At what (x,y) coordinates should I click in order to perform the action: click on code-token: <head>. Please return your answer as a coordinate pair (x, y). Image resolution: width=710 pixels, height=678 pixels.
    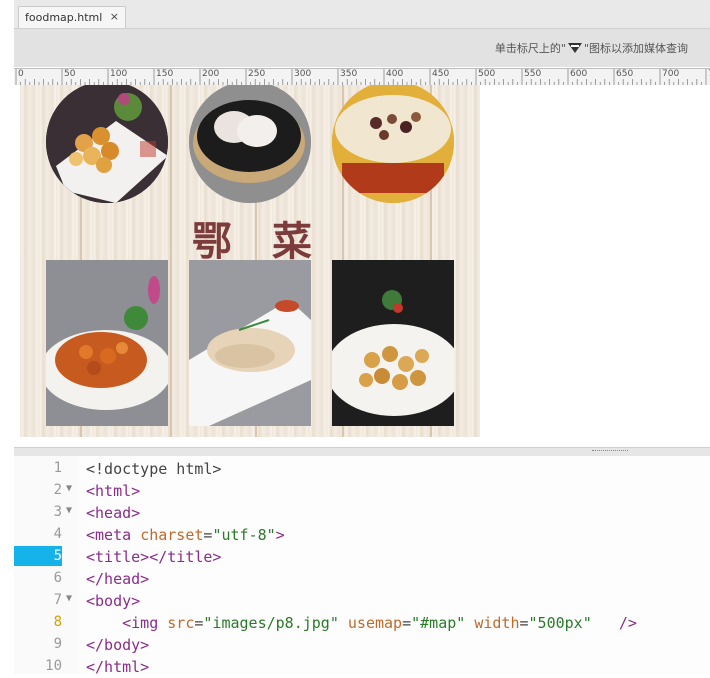
    Looking at the image, I should click on (113, 513).